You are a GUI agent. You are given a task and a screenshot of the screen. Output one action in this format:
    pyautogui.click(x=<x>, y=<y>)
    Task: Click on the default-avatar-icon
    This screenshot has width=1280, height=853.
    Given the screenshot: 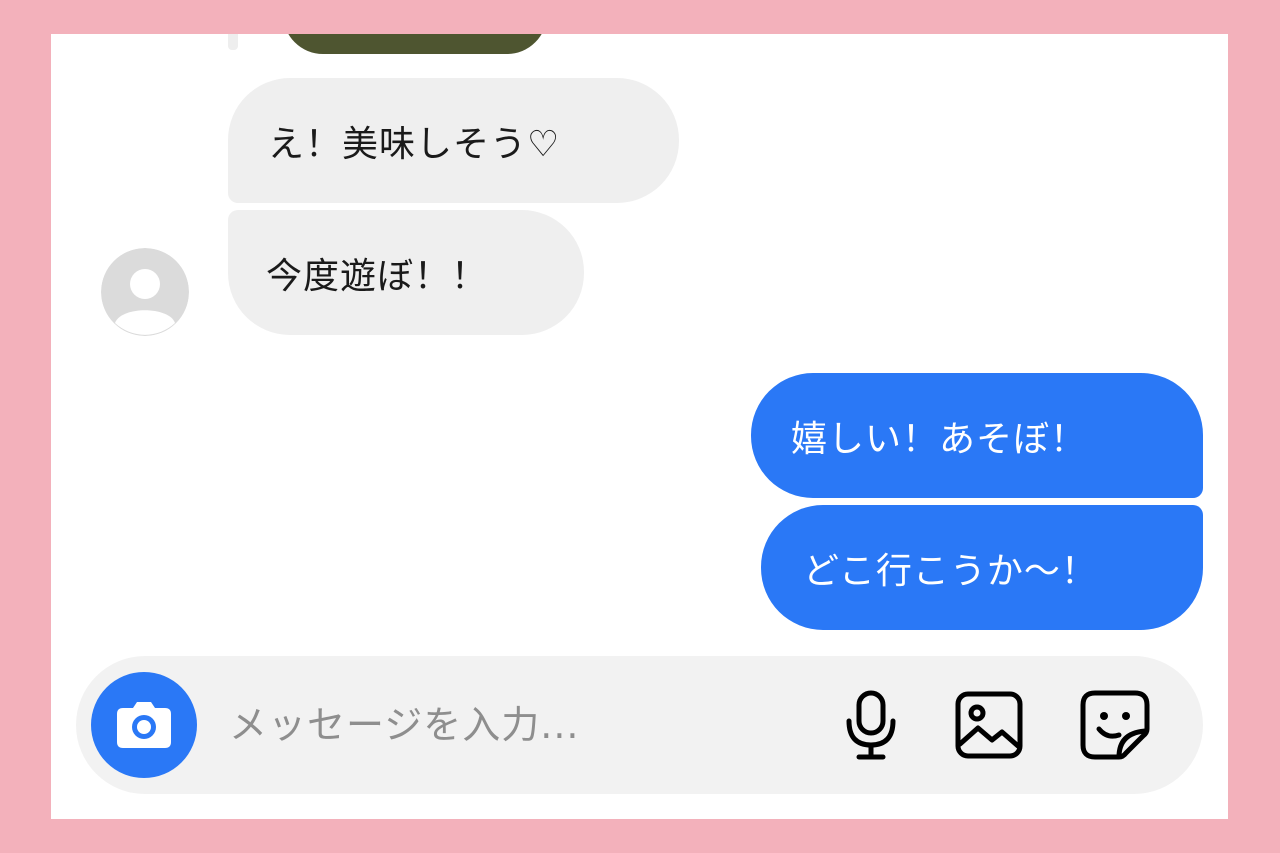 What is the action you would take?
    pyautogui.click(x=145, y=292)
    